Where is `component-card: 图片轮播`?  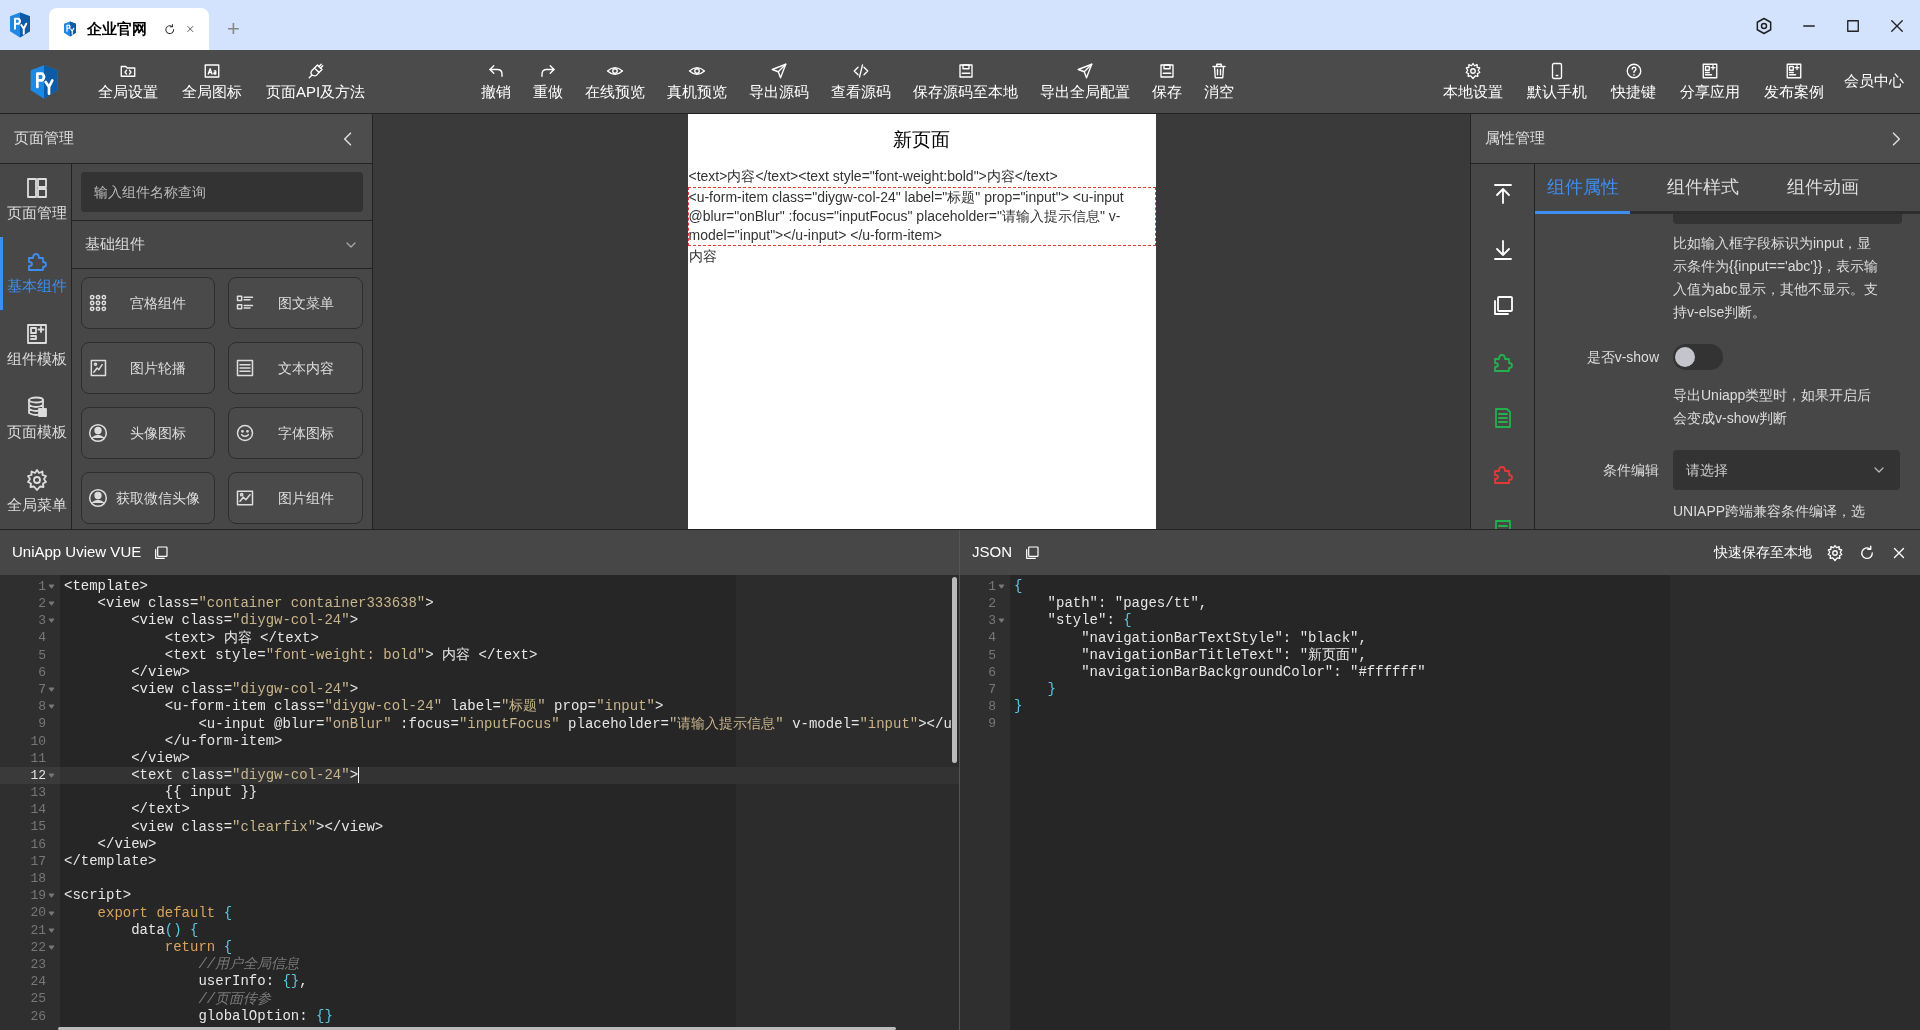 component-card: 图片轮播 is located at coordinates (148, 368).